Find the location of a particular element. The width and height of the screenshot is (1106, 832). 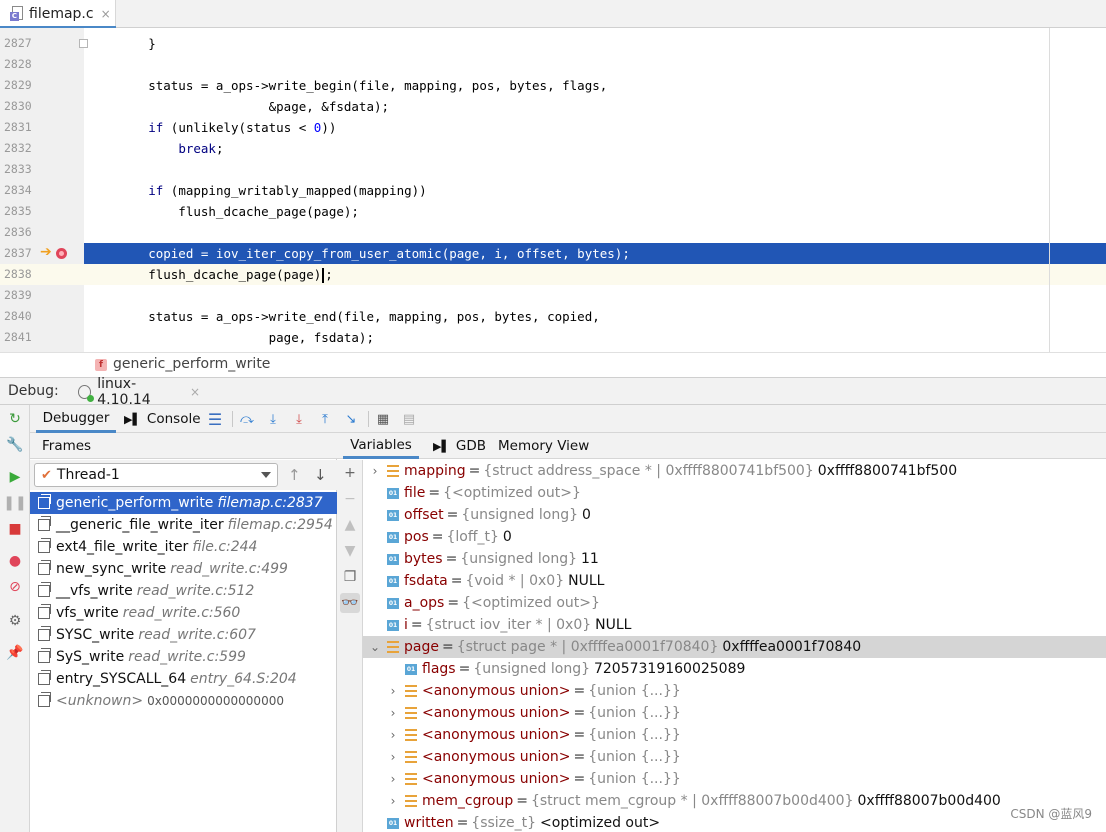

gutter-row: 2828 is located at coordinates (42, 64).